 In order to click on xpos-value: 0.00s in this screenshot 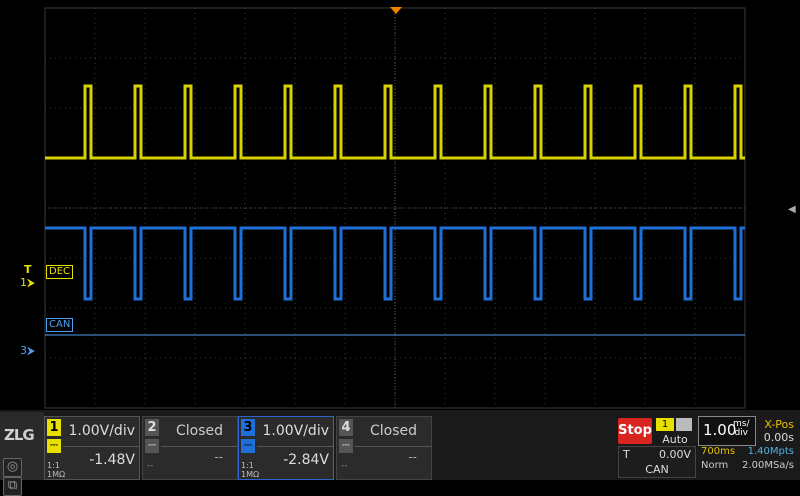, I will do `click(779, 437)`.